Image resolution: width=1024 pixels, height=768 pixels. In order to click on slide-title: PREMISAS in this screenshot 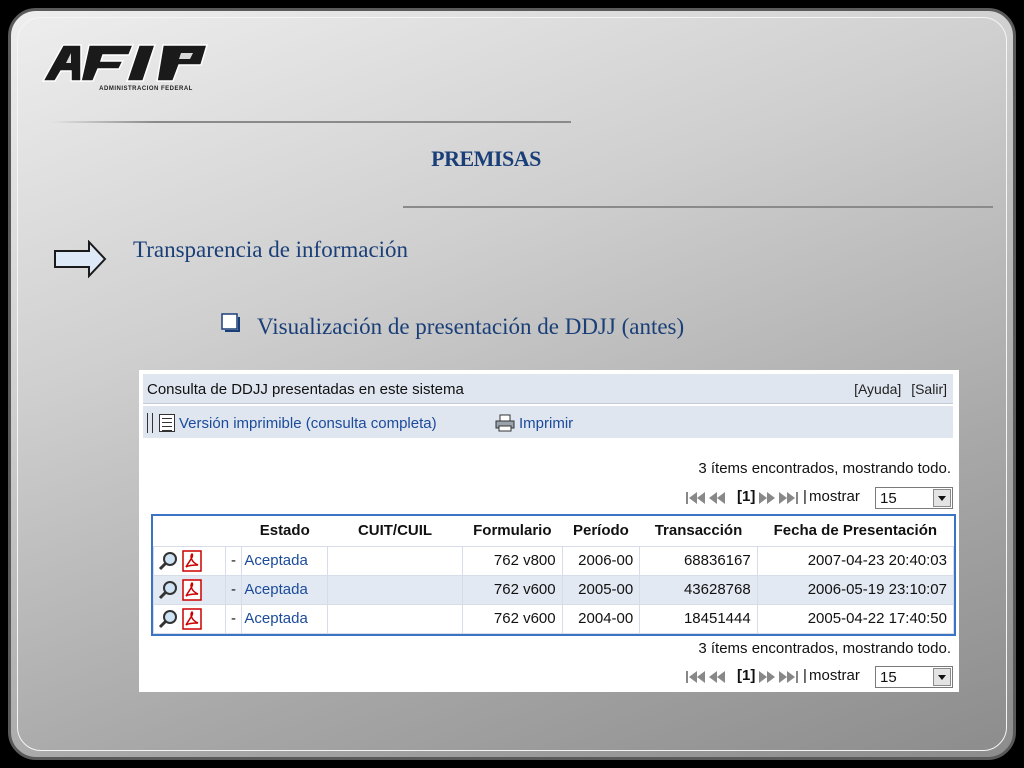, I will do `click(486, 158)`.